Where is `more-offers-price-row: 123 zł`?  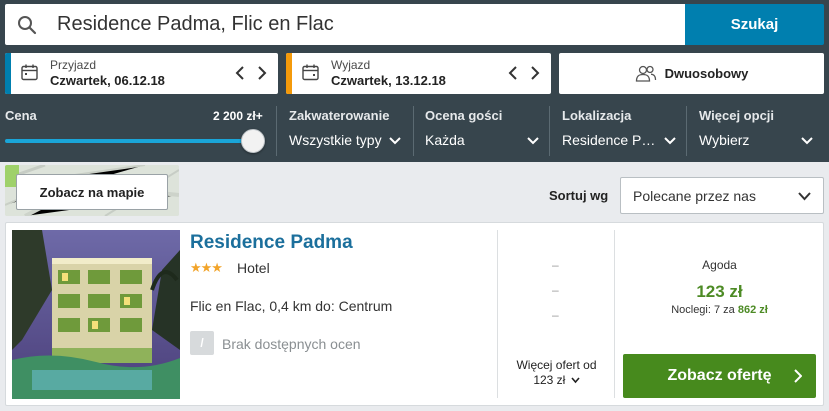
more-offers-price-row: 123 zł is located at coordinates (556, 380).